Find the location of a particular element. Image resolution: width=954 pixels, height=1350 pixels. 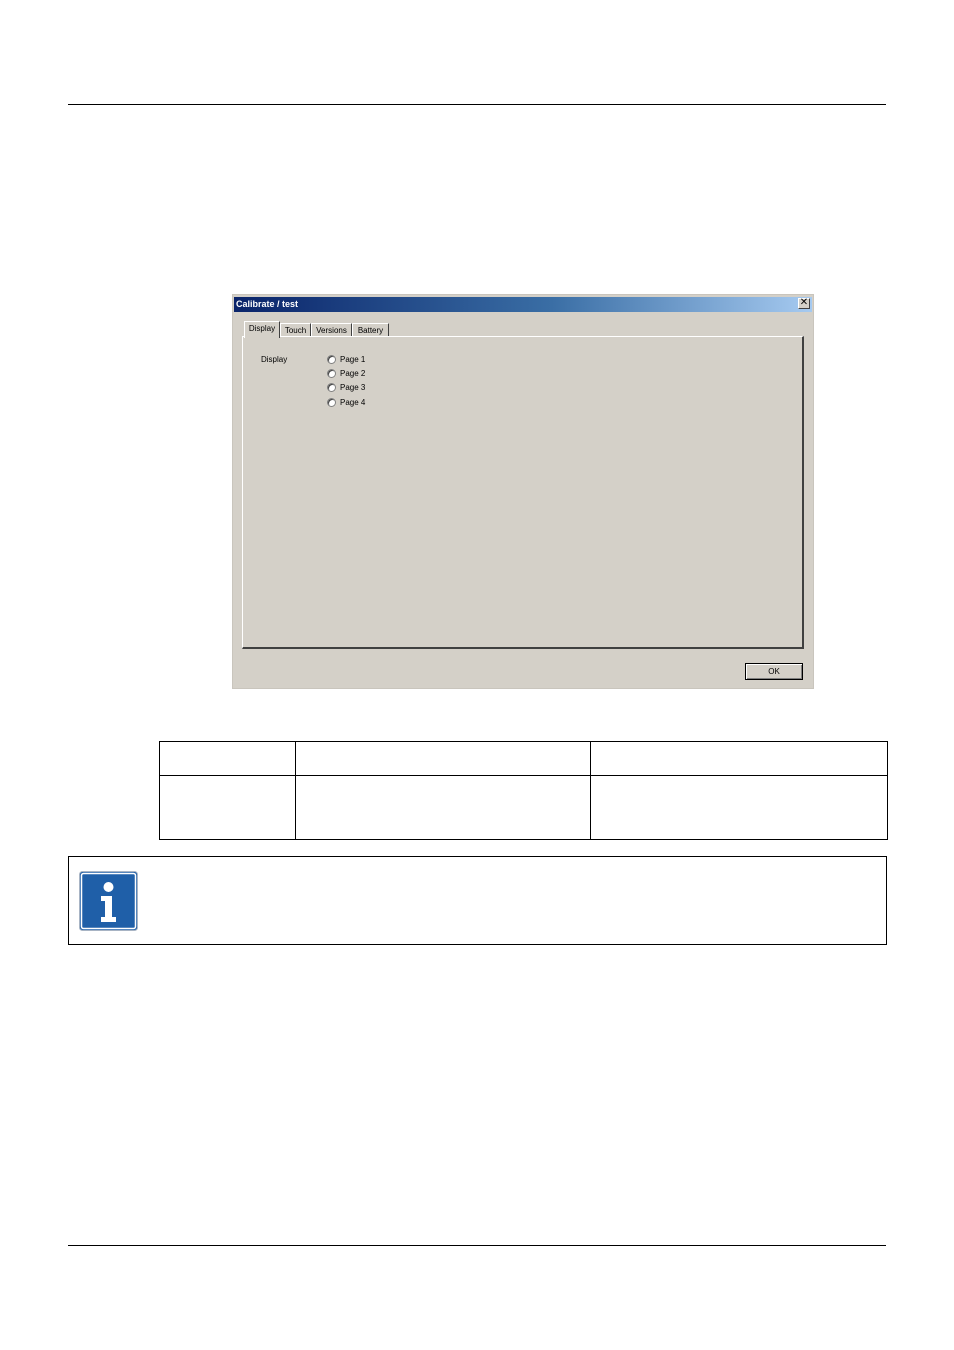

footer-rule is located at coordinates (477, 1245).